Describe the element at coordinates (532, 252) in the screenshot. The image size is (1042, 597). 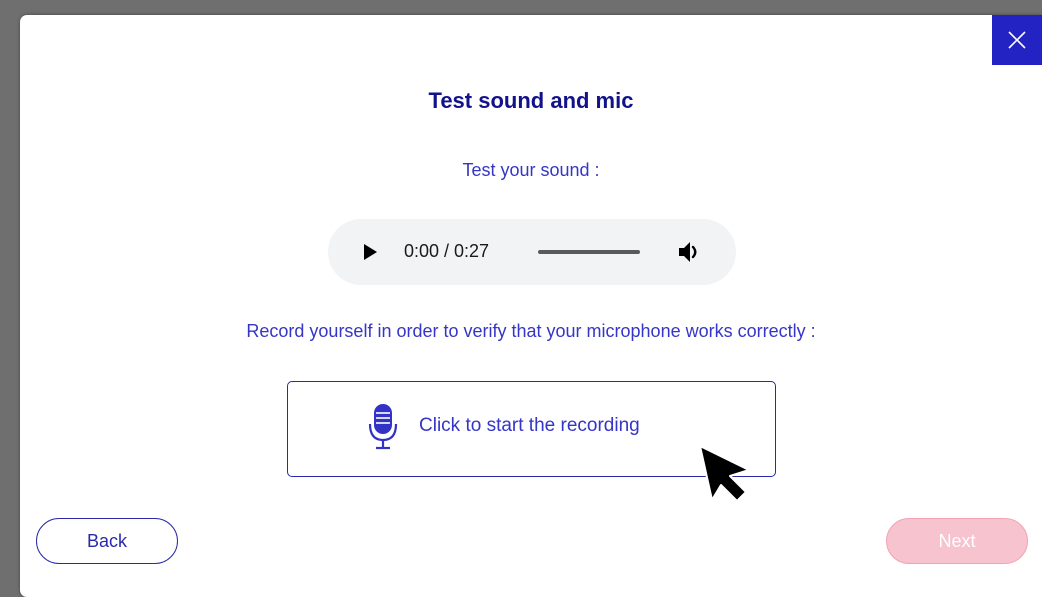
I see `audio-player: 0:00 / 0:27` at that location.